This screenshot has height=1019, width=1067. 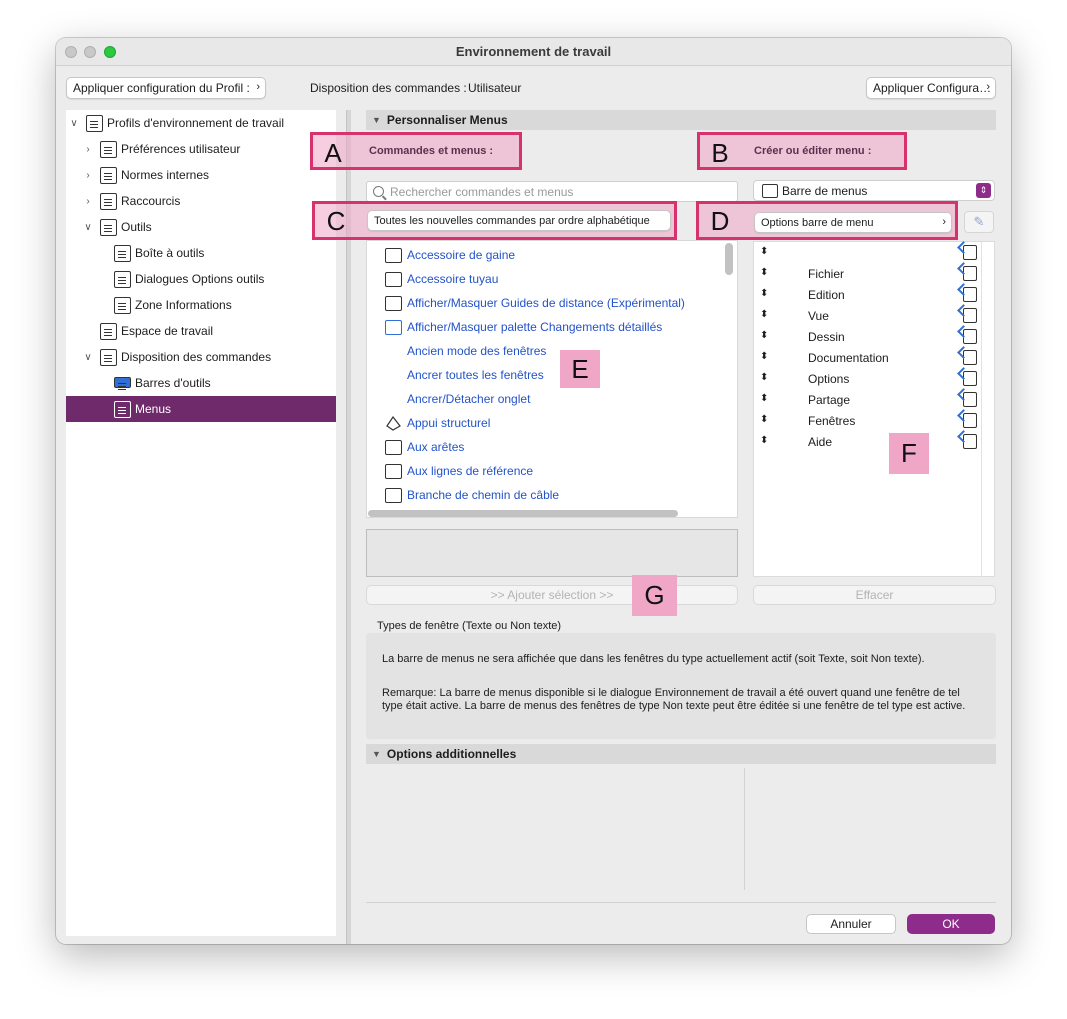 What do you see at coordinates (523, 513) in the screenshot?
I see `commands-horizontal-scrollbar` at bounding box center [523, 513].